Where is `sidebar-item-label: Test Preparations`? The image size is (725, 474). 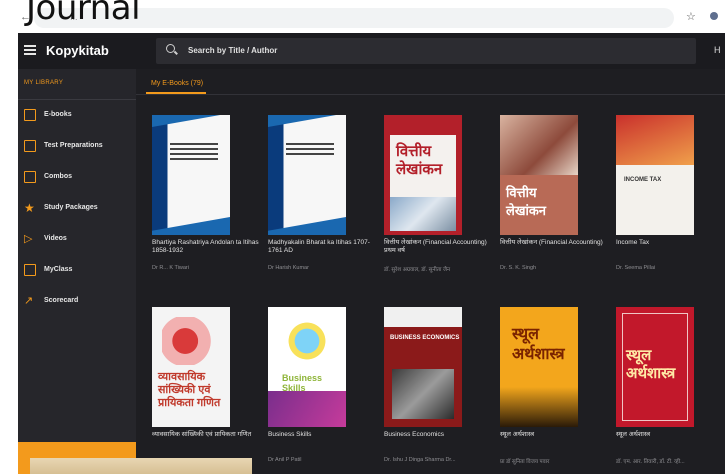
sidebar-item-label: Test Preparations is located at coordinates (73, 145).